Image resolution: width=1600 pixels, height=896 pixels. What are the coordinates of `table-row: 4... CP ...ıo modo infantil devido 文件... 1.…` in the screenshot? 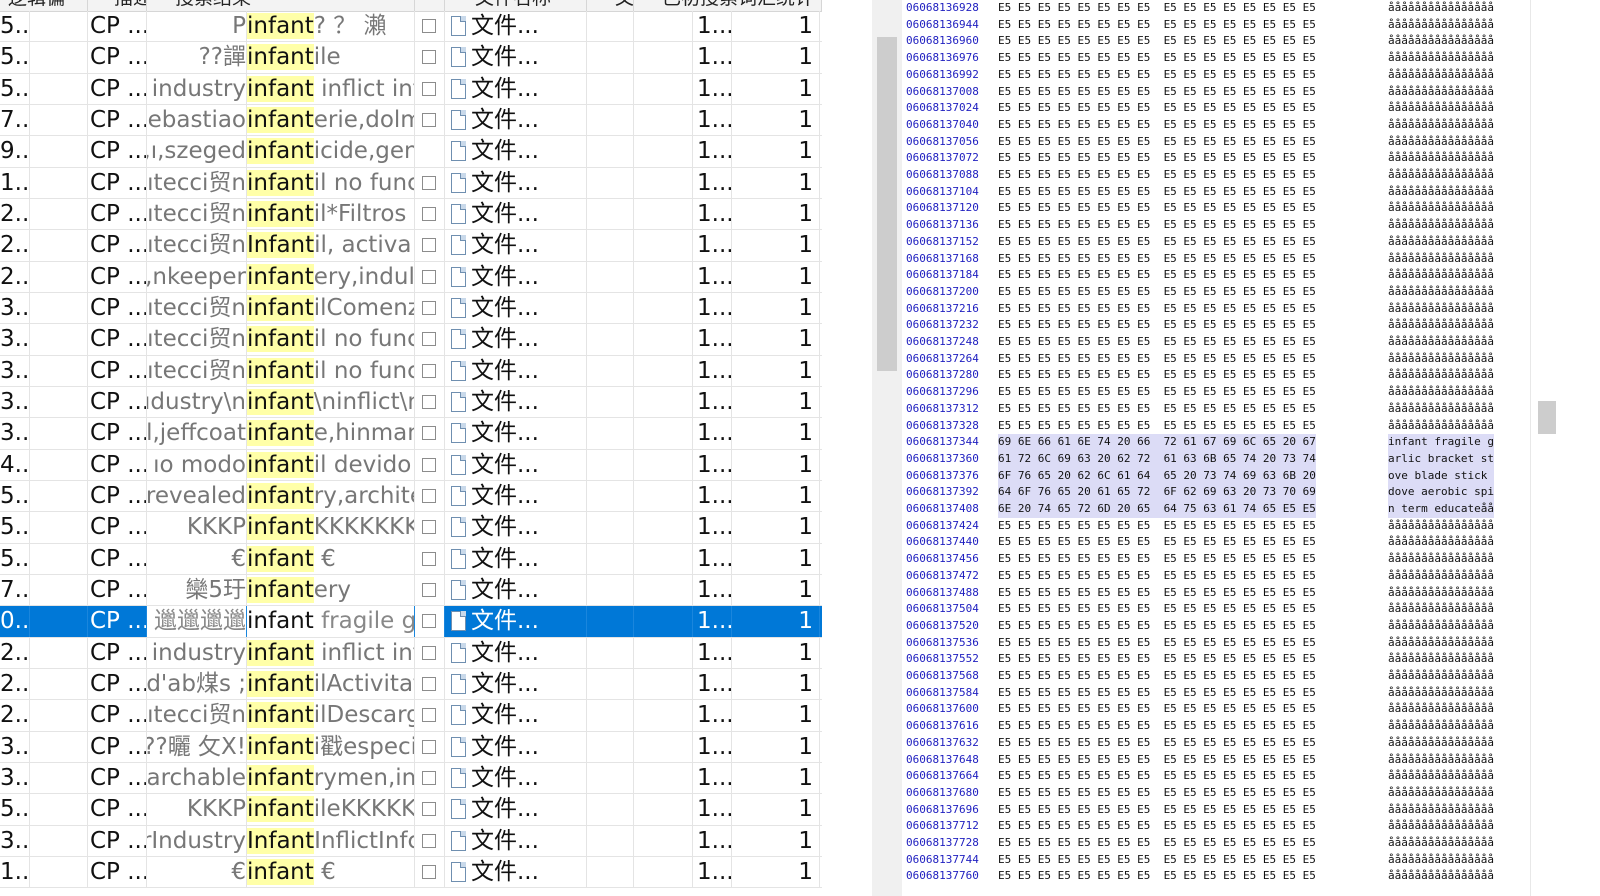 It's located at (411, 465).